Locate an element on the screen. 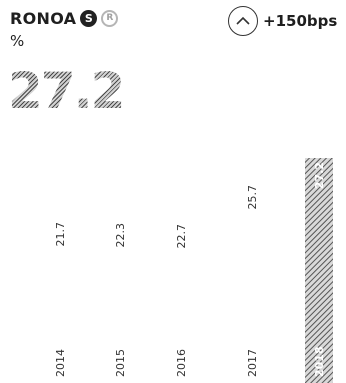  change-indicator: +150bps is located at coordinates (282, 21).